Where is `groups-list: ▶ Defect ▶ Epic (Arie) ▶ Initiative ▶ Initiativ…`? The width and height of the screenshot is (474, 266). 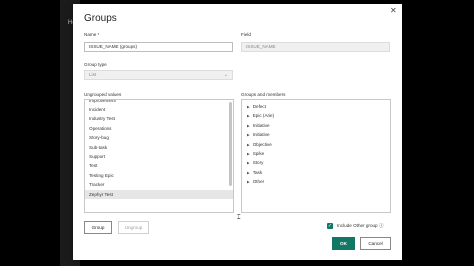
groups-list: ▶ Defect ▶ Epic (Arie) ▶ Initiative ▶ Initiativ… is located at coordinates (316, 156).